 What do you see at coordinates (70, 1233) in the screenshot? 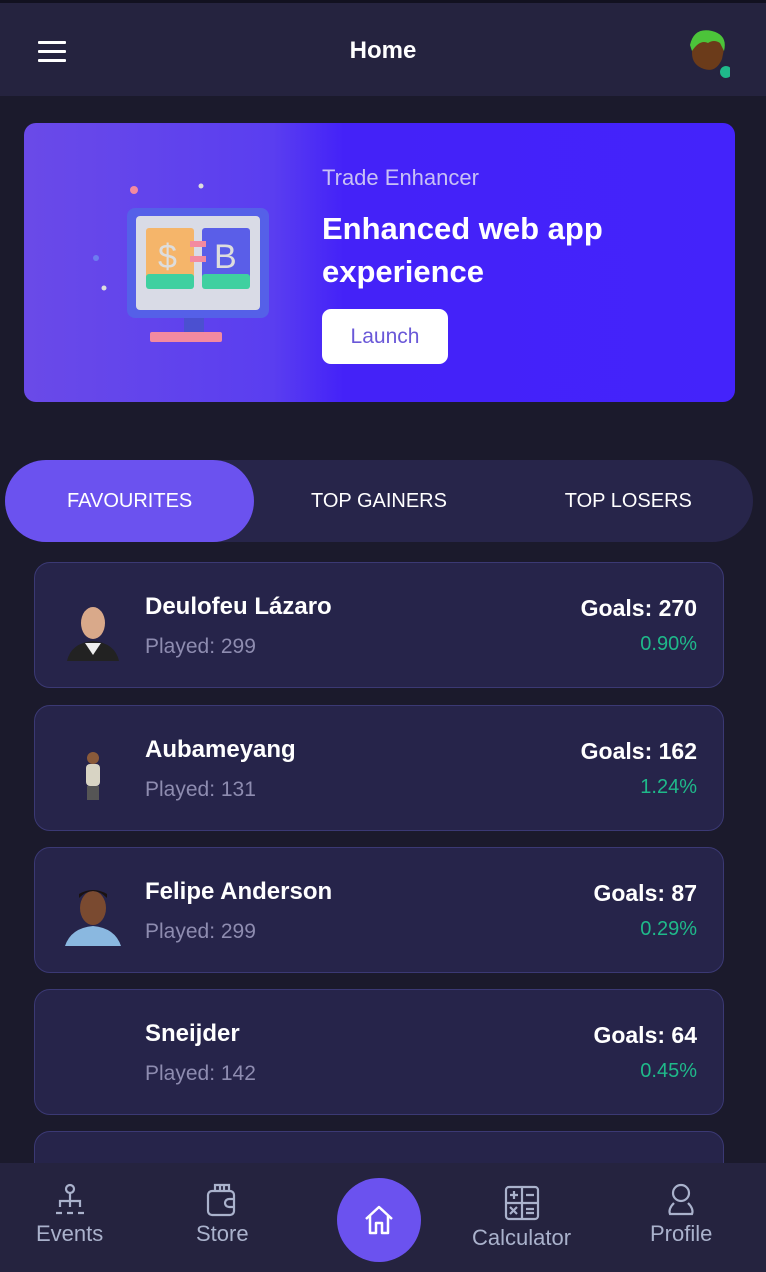
I see `nav-label: Events` at bounding box center [70, 1233].